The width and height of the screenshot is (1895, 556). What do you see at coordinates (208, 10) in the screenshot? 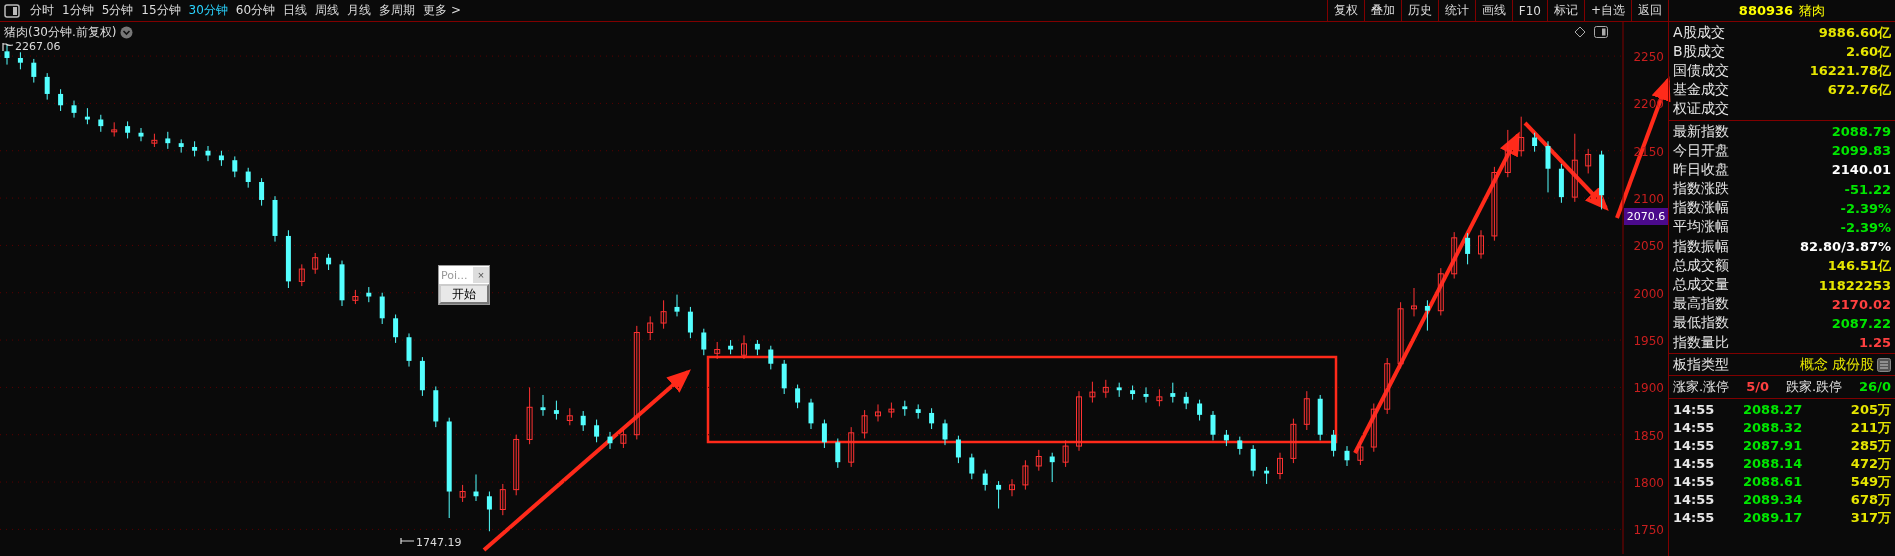
I see `period-tab: 30分钟` at bounding box center [208, 10].